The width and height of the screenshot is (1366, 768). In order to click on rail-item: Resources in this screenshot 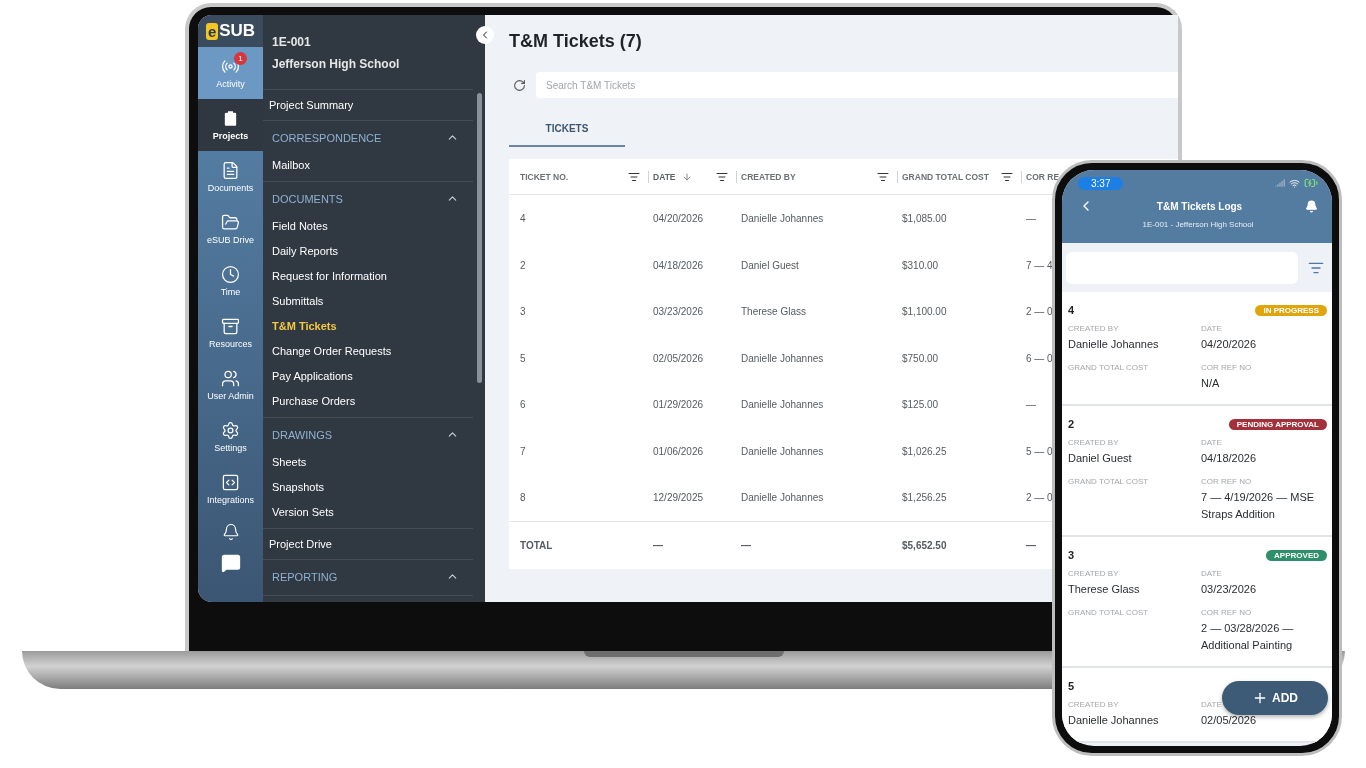, I will do `click(230, 333)`.